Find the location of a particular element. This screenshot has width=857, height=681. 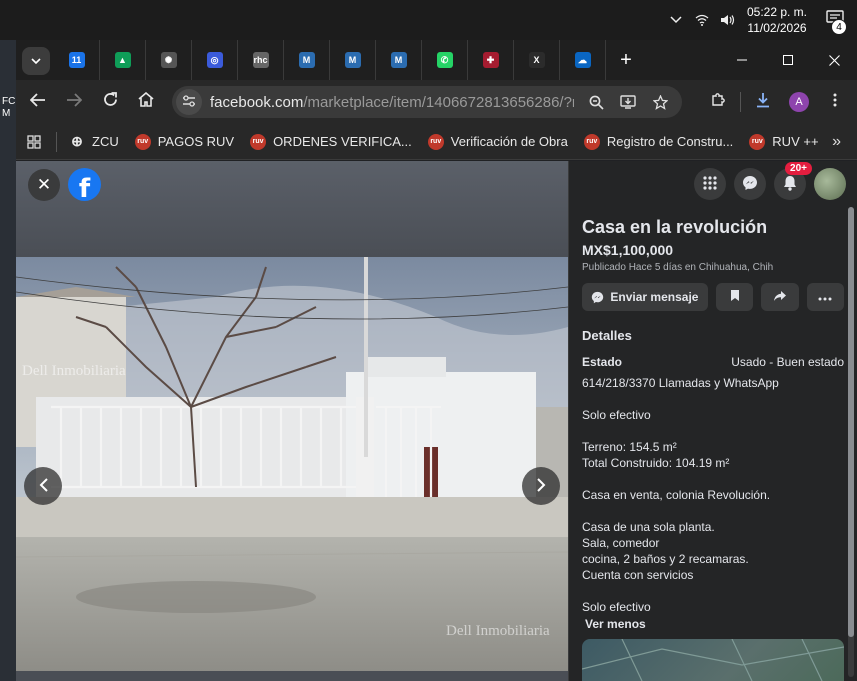

see-less-link: Ver menos is located at coordinates (713, 624).